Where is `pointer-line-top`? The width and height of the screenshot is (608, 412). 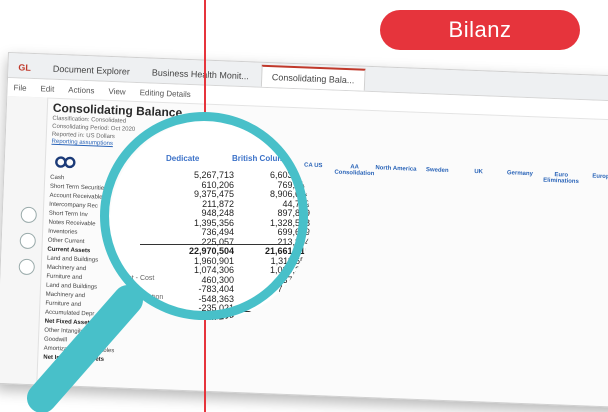
pointer-line-top is located at coordinates (205, 60).